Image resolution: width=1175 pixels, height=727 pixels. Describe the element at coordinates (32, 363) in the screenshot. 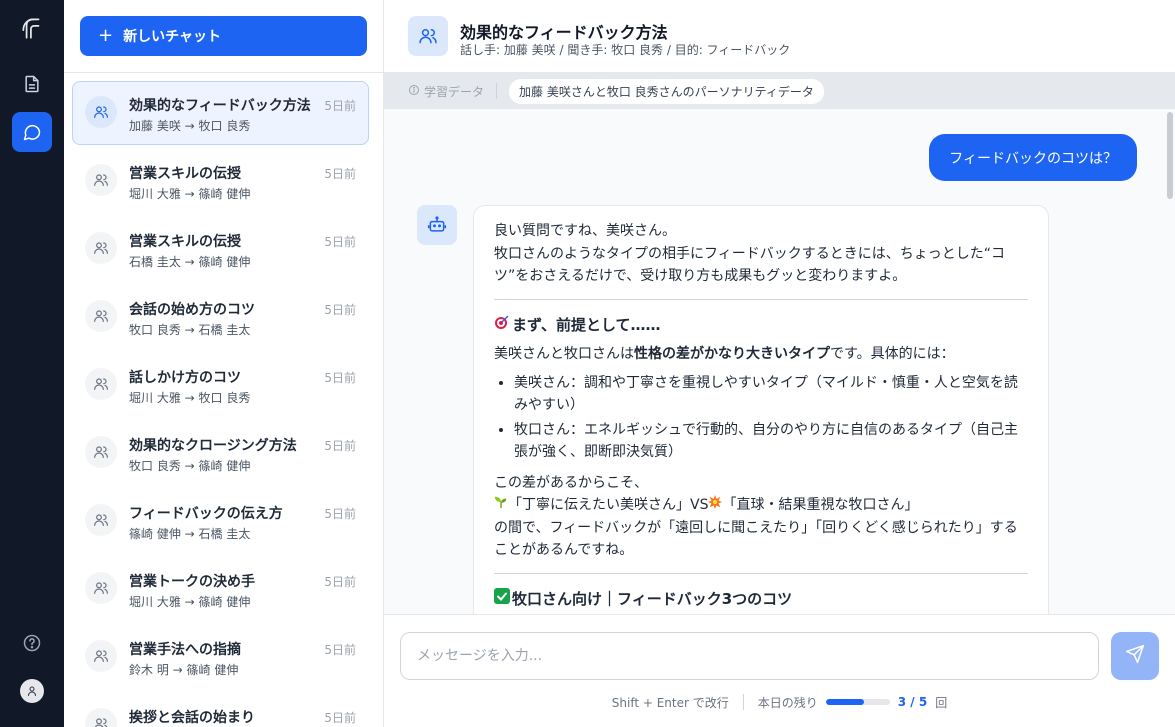

I see `icon-rail` at that location.